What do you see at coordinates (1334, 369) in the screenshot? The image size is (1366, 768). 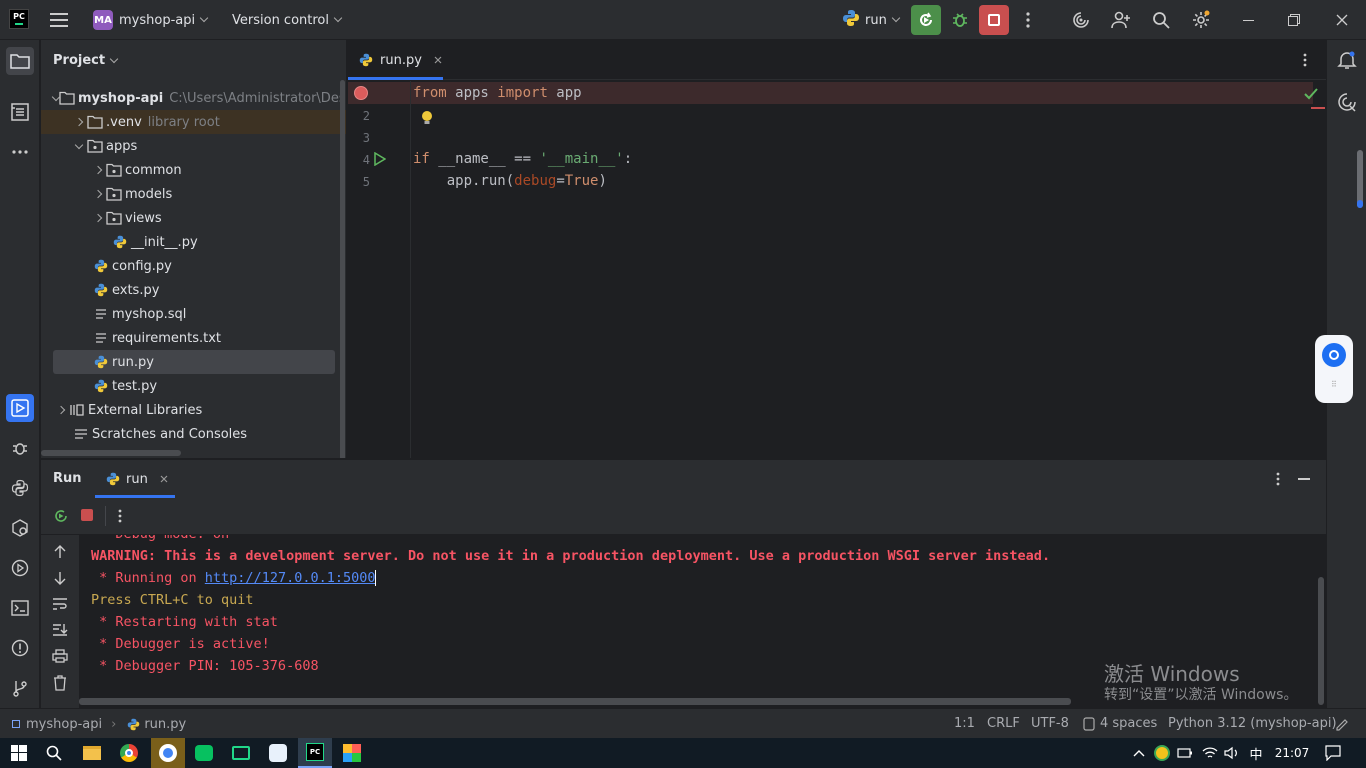 I see `floating-assistant-widget: ⠿` at bounding box center [1334, 369].